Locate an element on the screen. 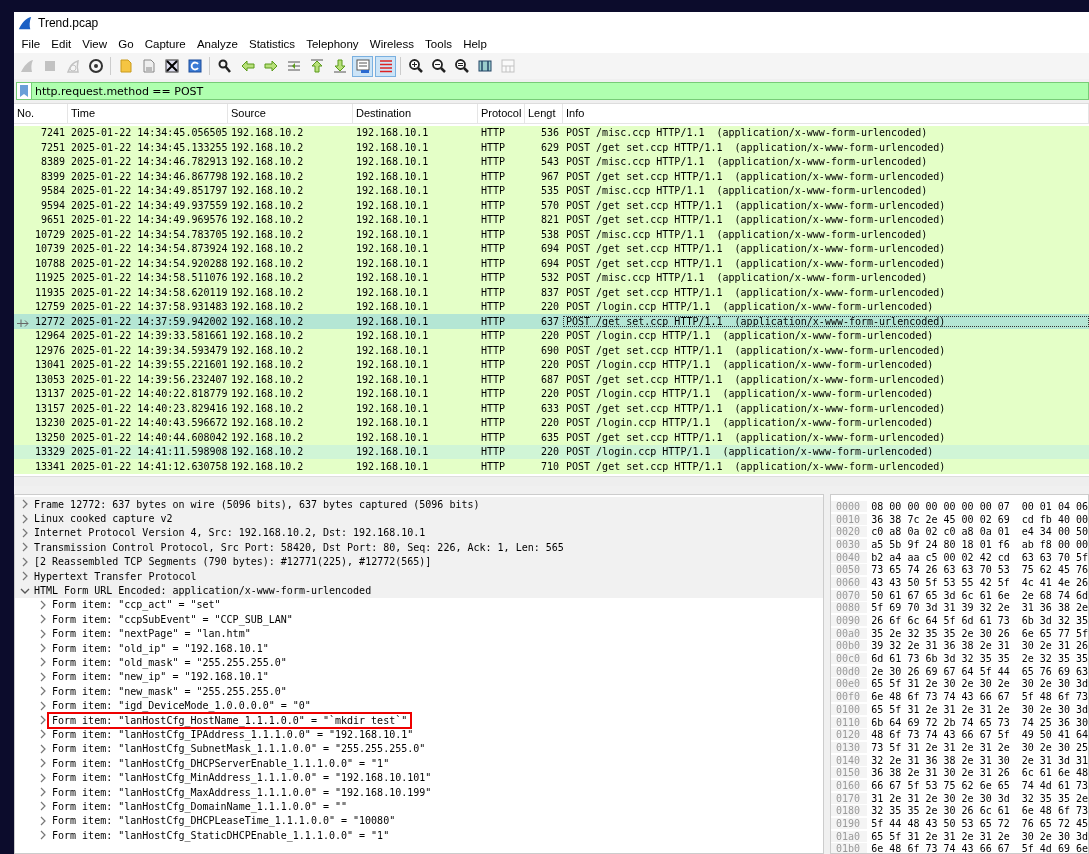  byte-offset: 0160 is located at coordinates (849, 785).